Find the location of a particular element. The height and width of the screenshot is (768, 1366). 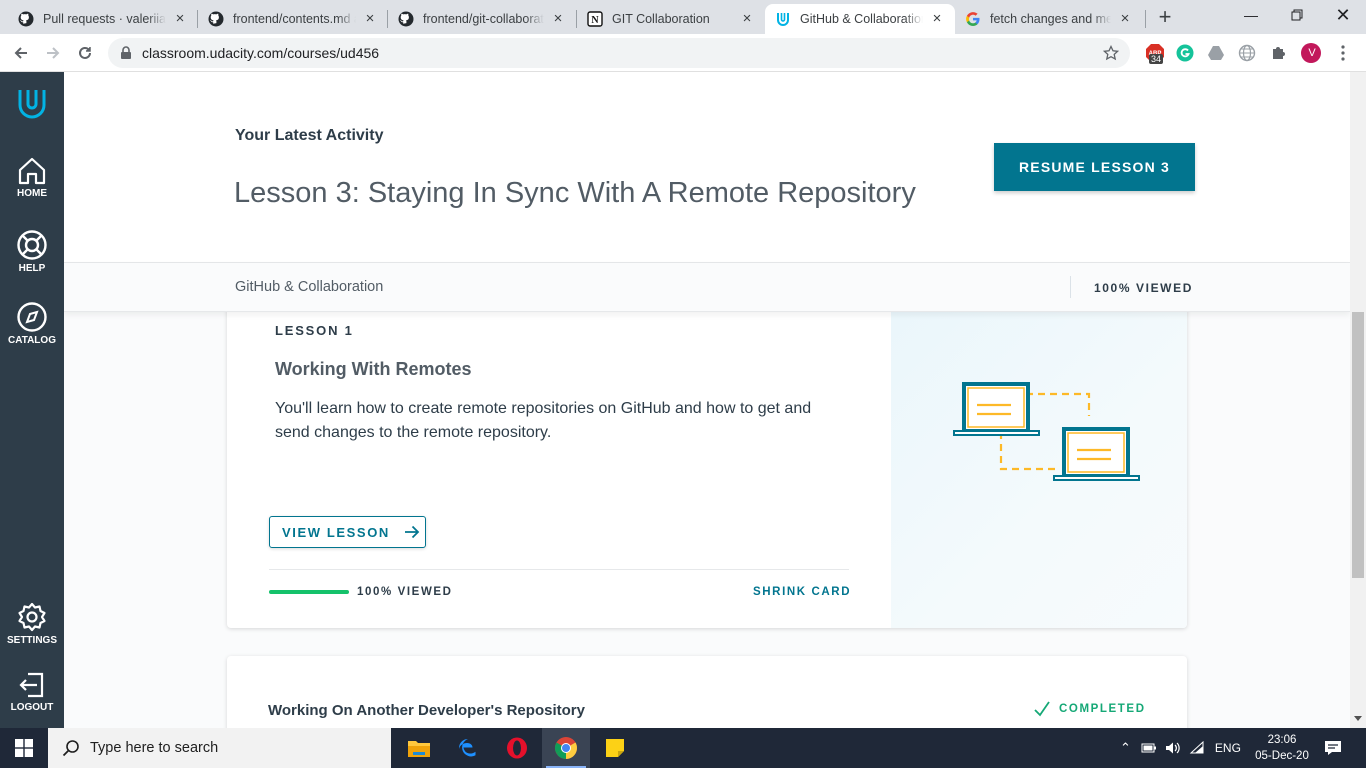

extensions-puzzle-icon is located at coordinates (1279, 53).